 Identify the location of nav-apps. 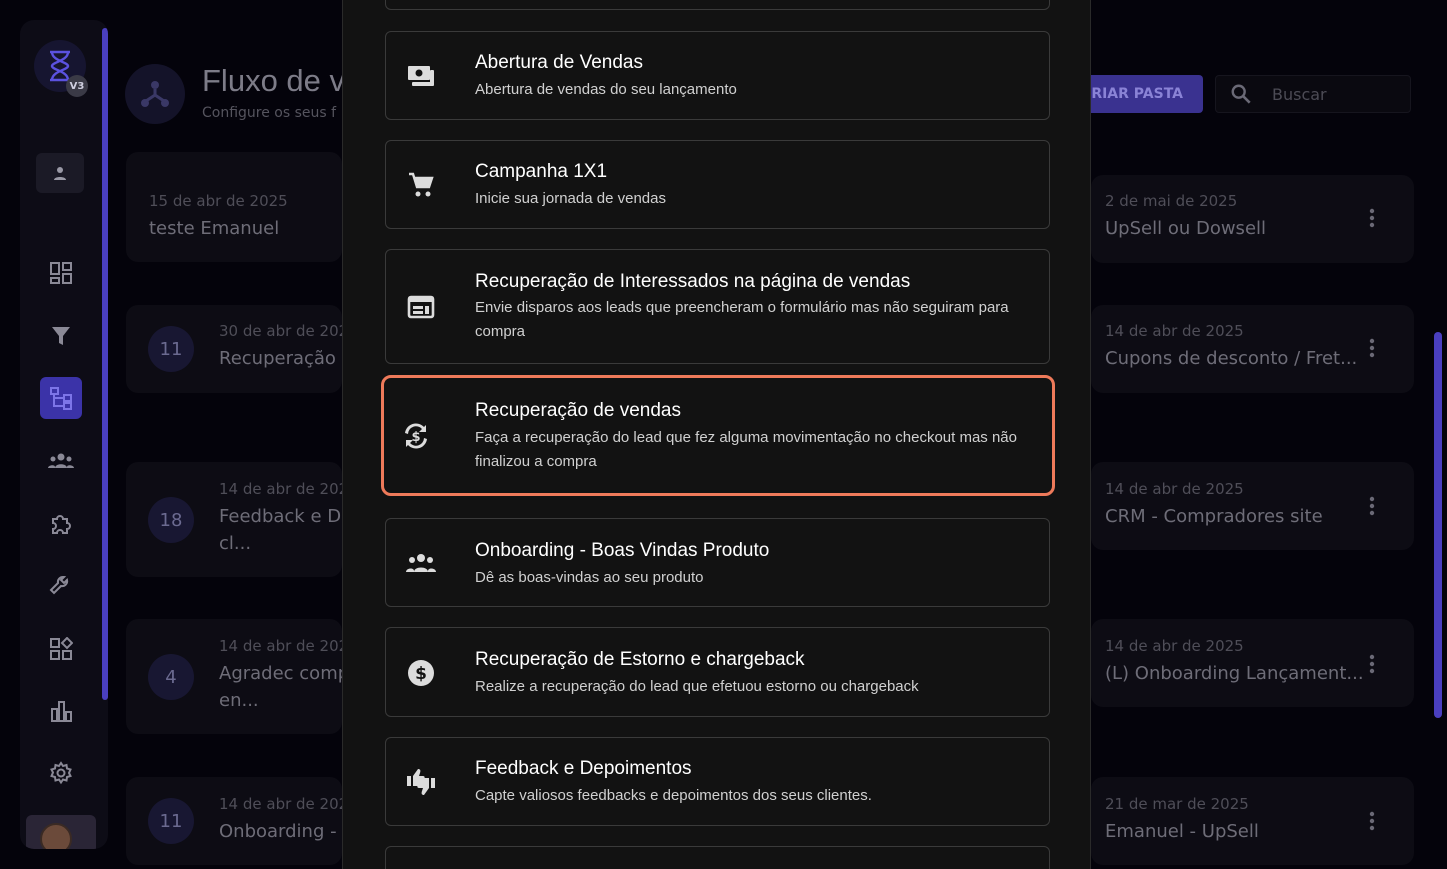
(61, 649).